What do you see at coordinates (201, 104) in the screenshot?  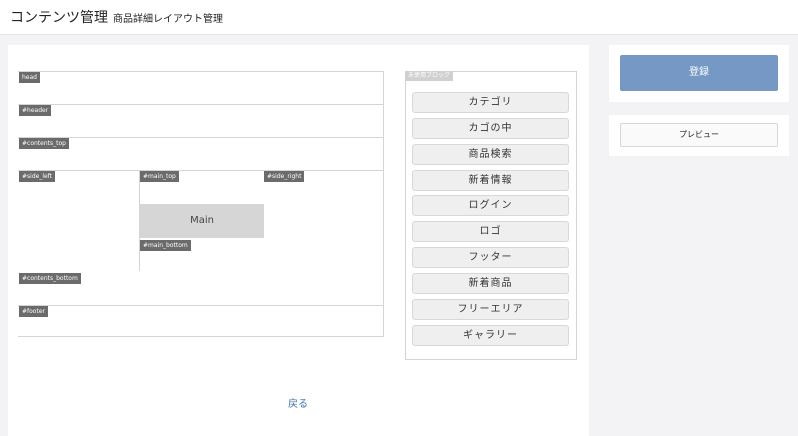 I see `divider-header` at bounding box center [201, 104].